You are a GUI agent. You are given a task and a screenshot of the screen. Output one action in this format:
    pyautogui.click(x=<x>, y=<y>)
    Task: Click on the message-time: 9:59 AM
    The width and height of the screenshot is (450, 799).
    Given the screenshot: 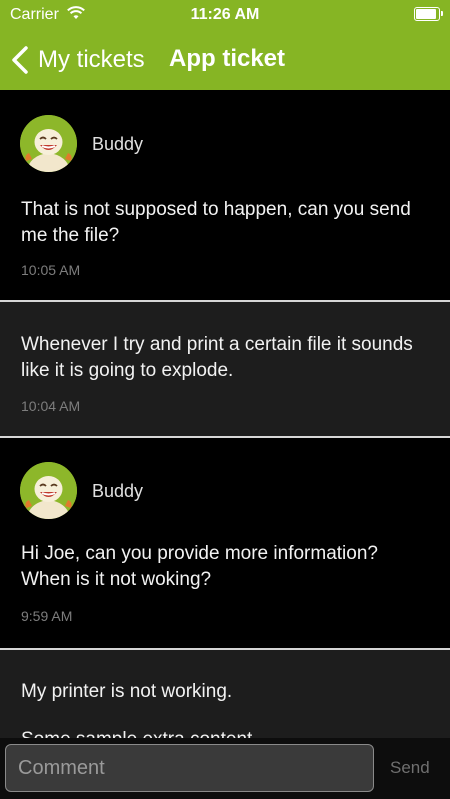 What is the action you would take?
    pyautogui.click(x=47, y=616)
    